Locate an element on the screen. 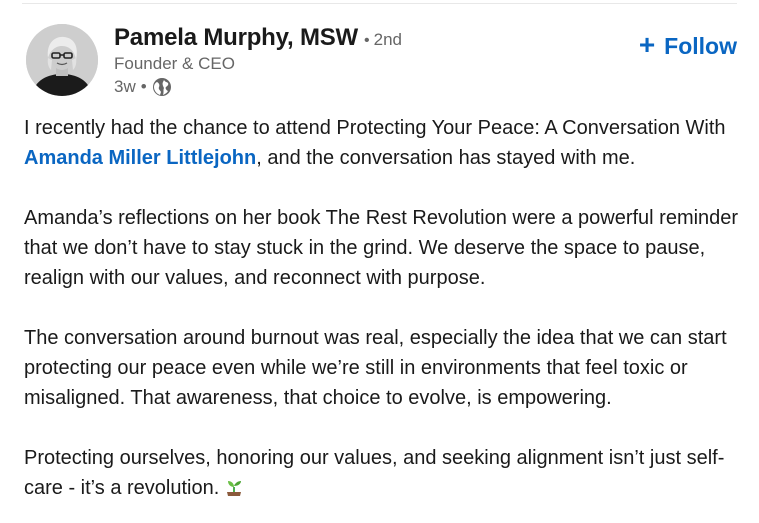  follow-button: + Follow is located at coordinates (687, 44).